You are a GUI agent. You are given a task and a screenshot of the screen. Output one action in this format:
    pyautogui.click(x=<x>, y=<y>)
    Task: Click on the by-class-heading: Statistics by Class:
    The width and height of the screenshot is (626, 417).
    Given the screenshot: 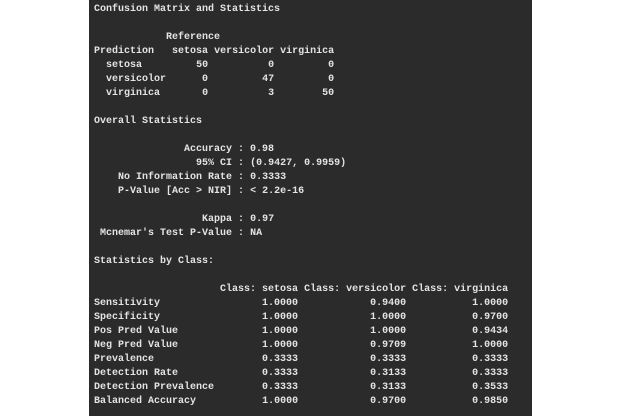 What is the action you would take?
    pyautogui.click(x=301, y=262)
    